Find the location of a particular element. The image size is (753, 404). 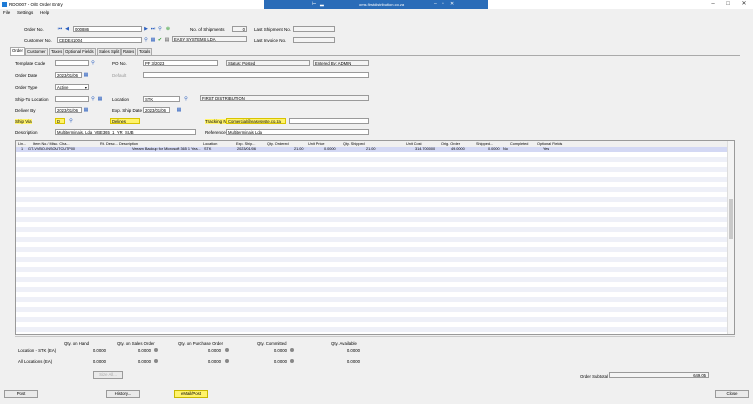

description-input: Multiterminais, Lda_VBE365_1_YR_SUB is located at coordinates (125, 132).